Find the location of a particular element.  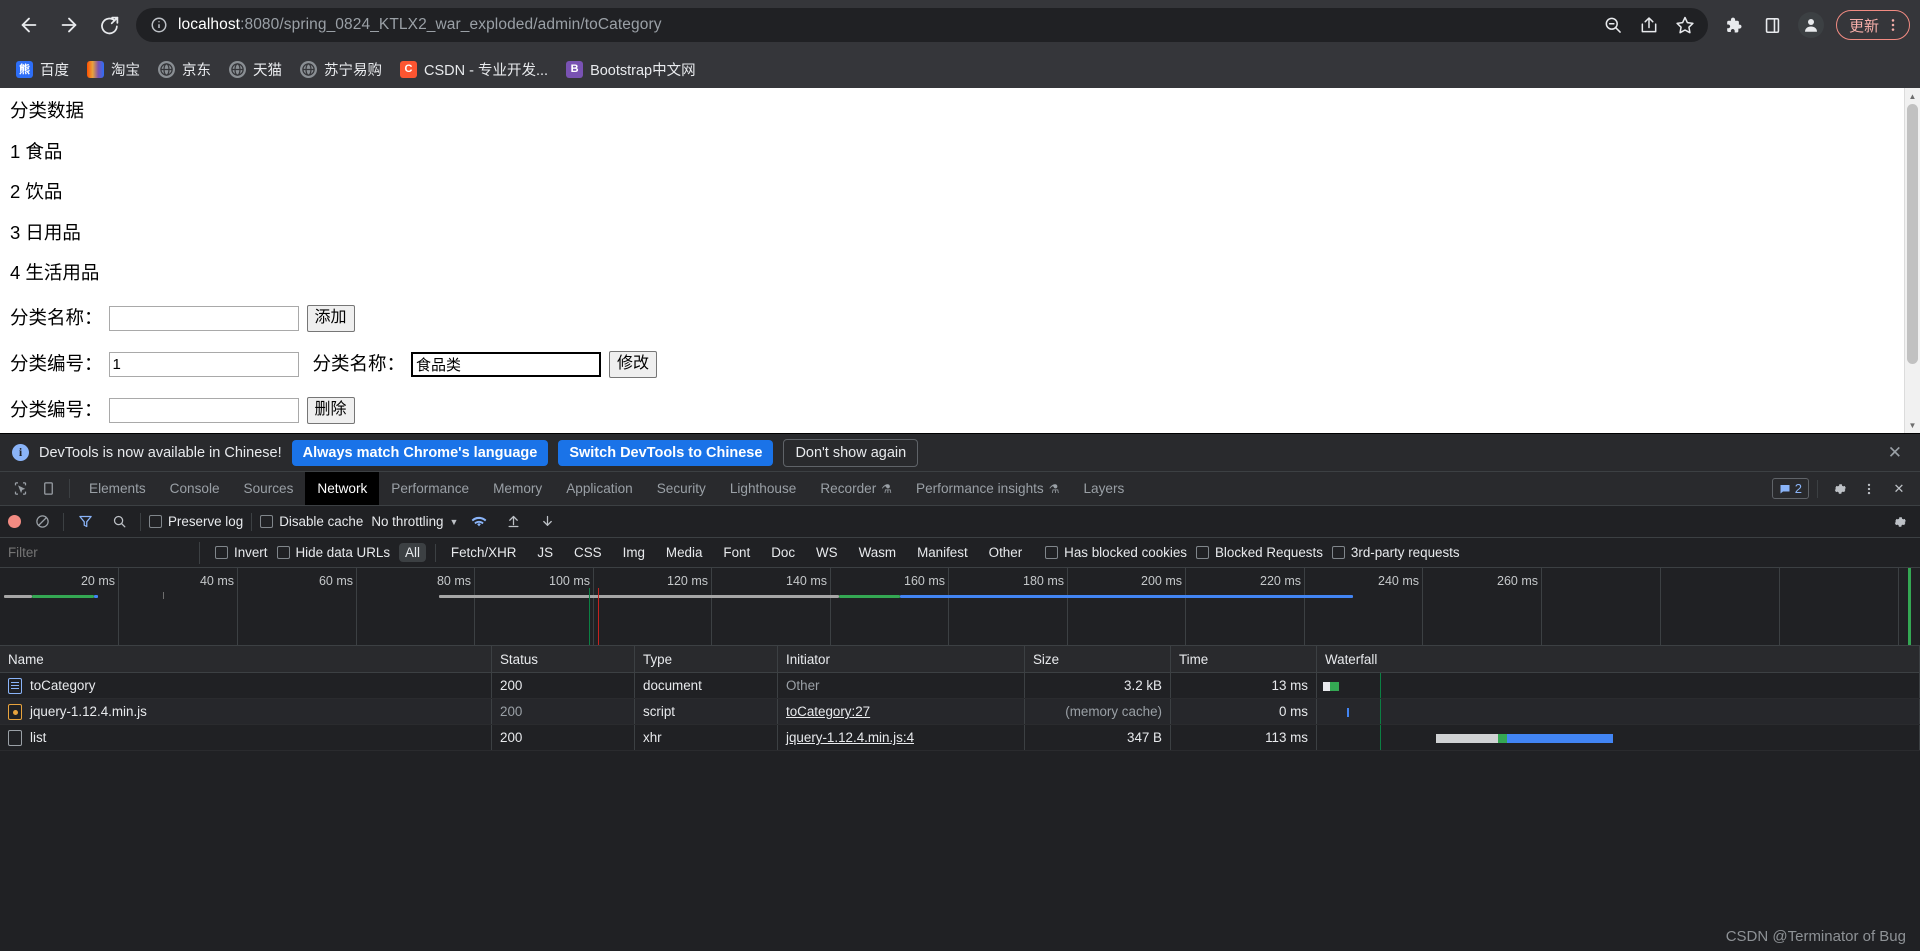

edit-id-input is located at coordinates (203, 364).